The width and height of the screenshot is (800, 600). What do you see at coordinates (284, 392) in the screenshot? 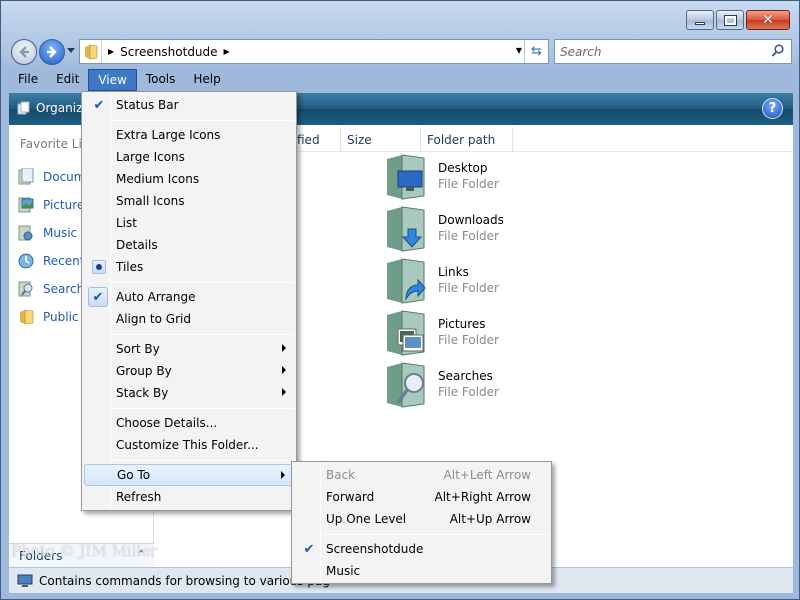
I see `submenu-arrow-icon` at bounding box center [284, 392].